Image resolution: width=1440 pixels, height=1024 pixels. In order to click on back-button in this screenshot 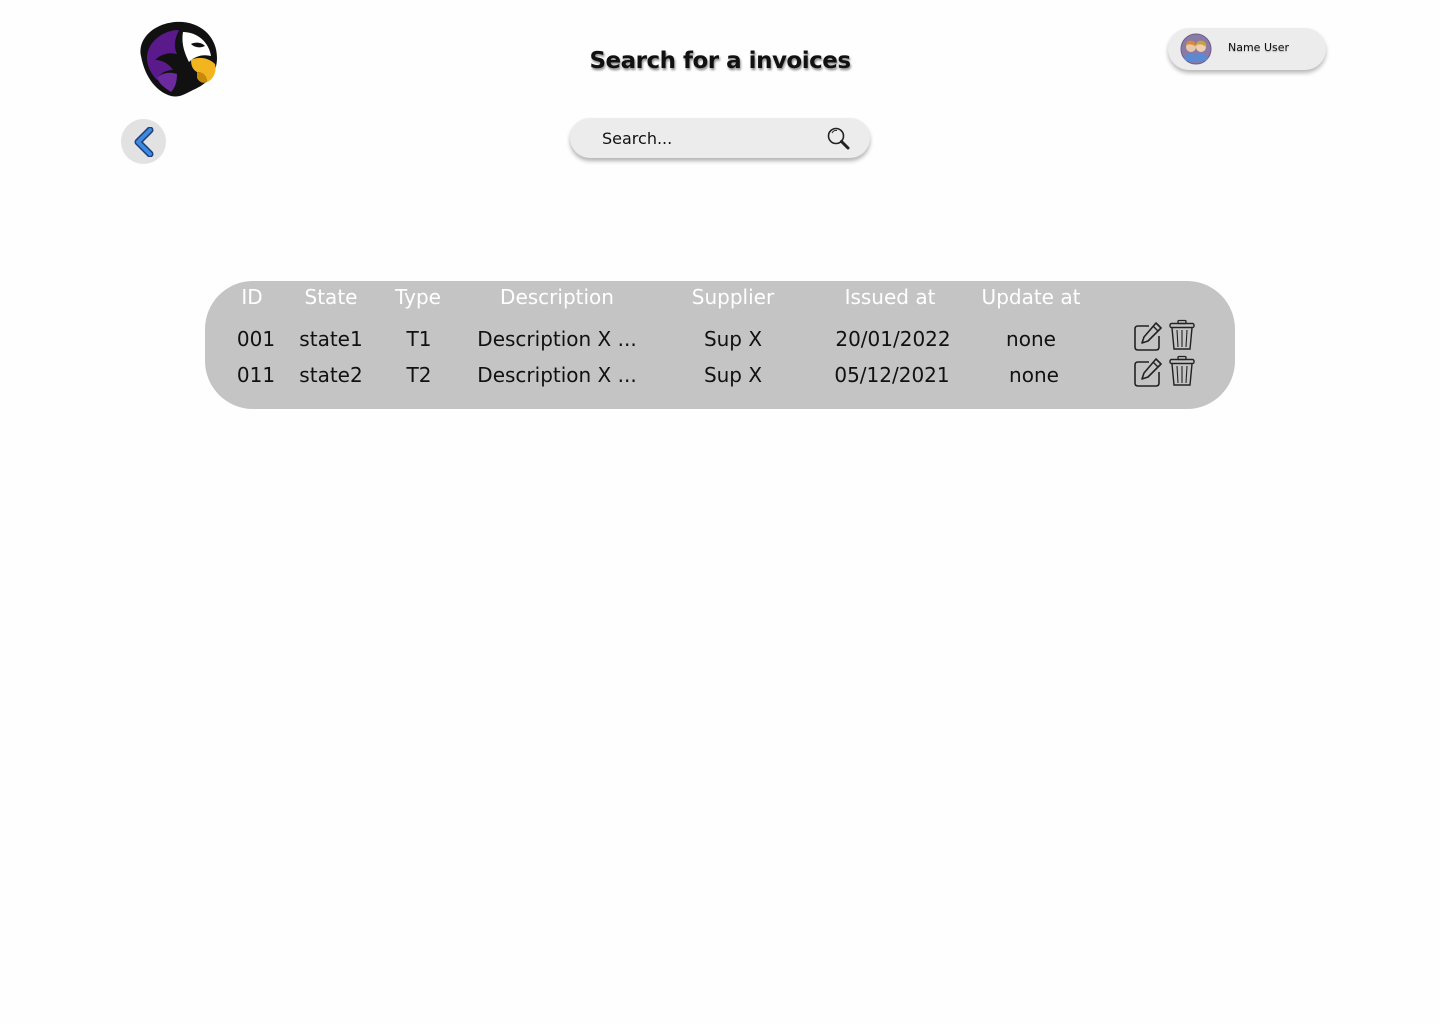, I will do `click(143, 141)`.